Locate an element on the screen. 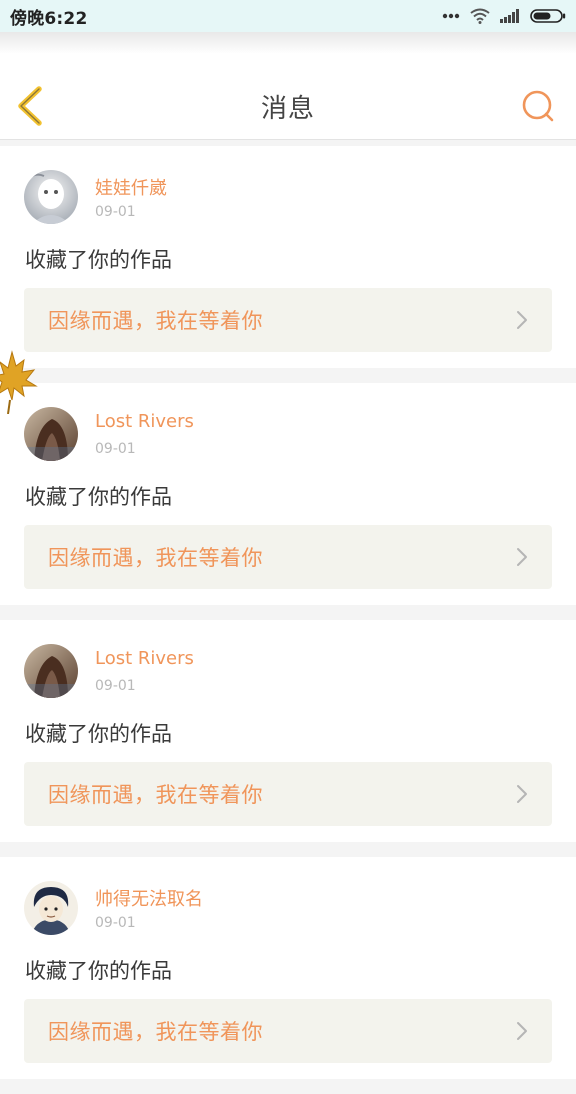 The image size is (576, 1094). status-time: 傍晚6:22 is located at coordinates (49, 18).